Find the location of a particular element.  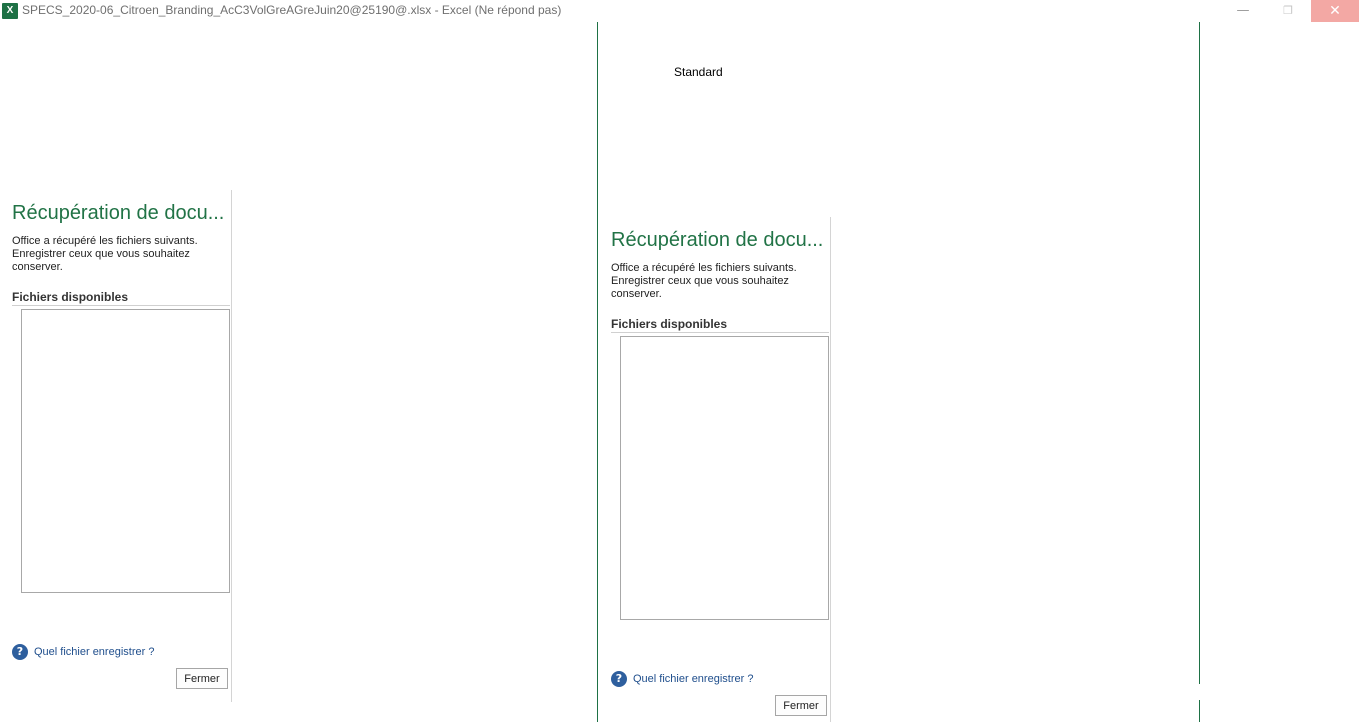

window-border-left is located at coordinates (597, 372).